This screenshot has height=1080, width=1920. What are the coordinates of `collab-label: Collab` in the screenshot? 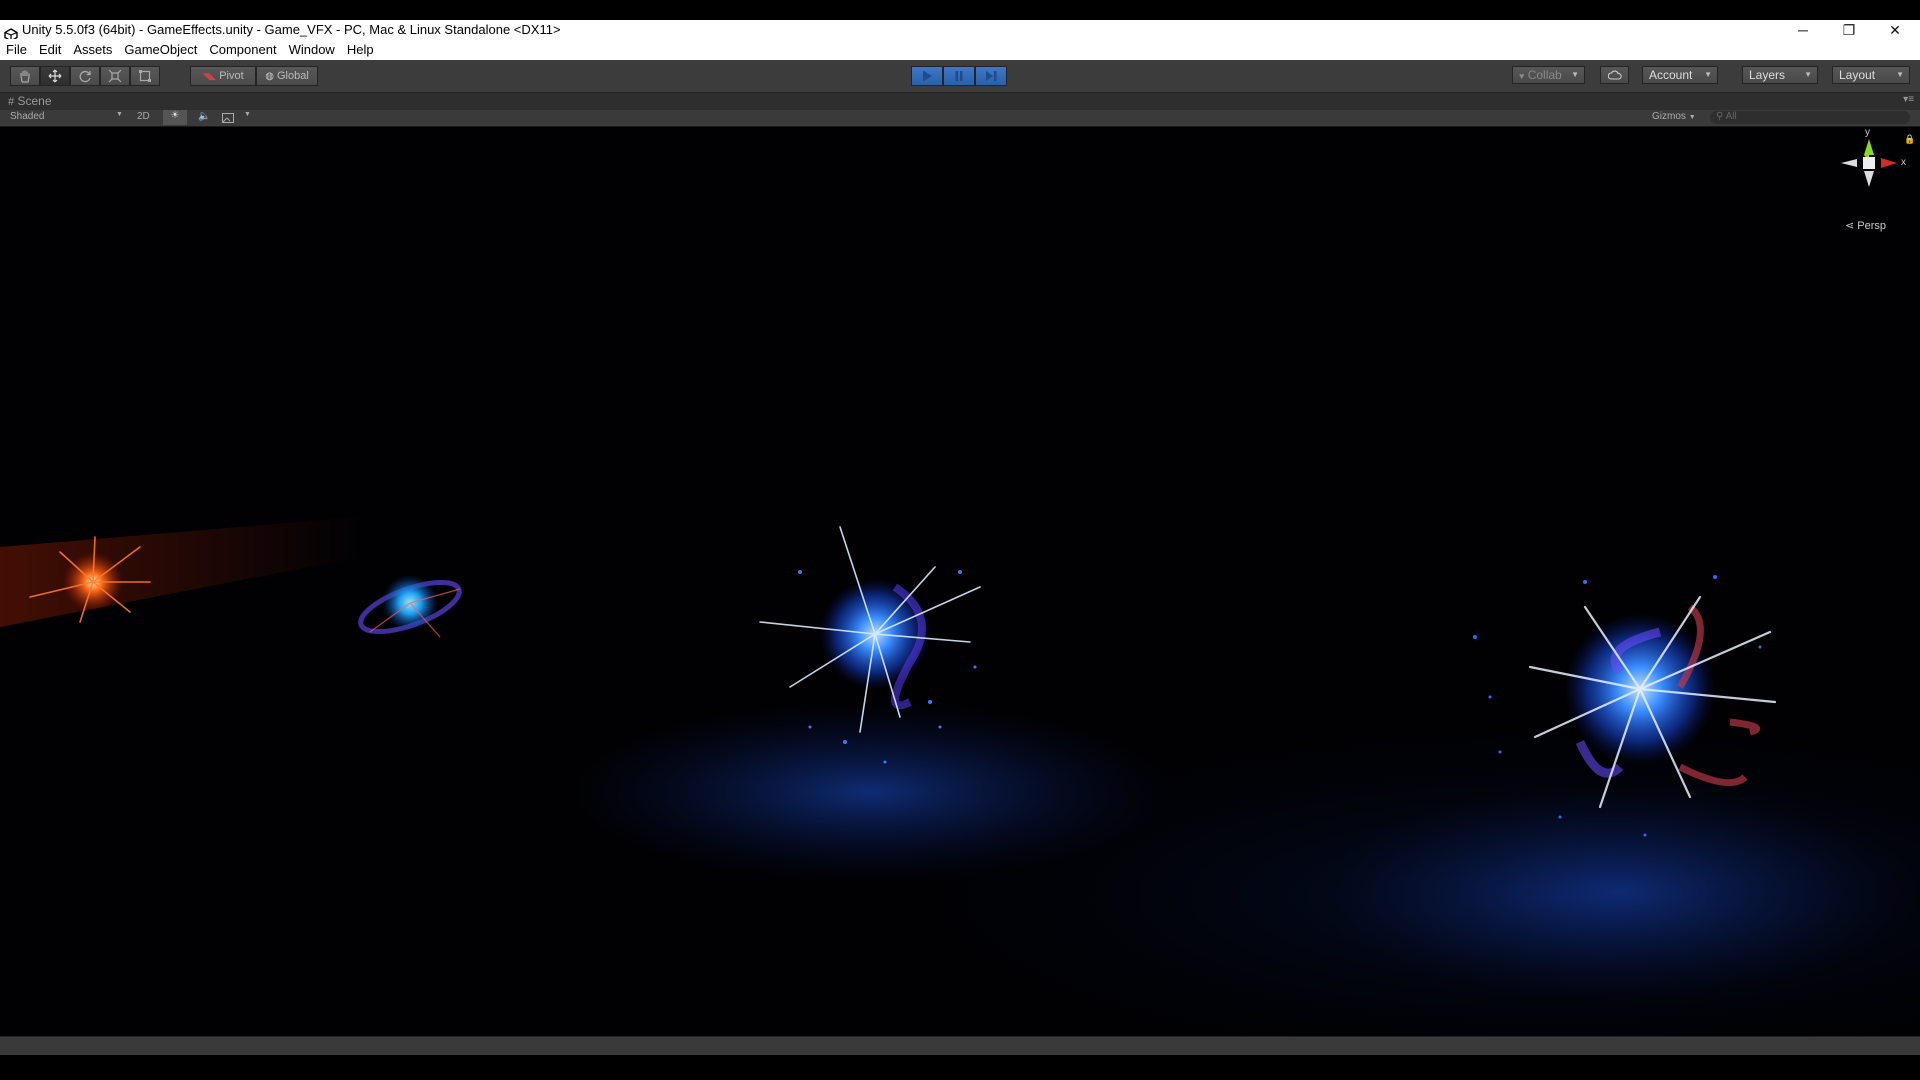 It's located at (1544, 75).